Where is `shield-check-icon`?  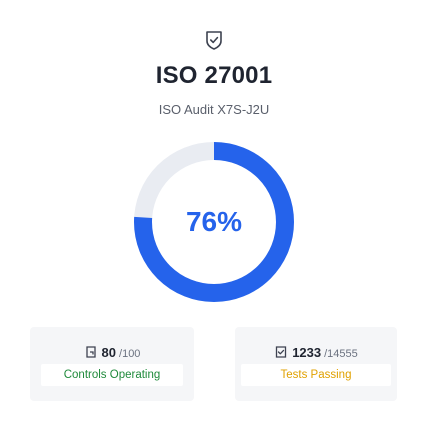
shield-check-icon is located at coordinates (214, 40).